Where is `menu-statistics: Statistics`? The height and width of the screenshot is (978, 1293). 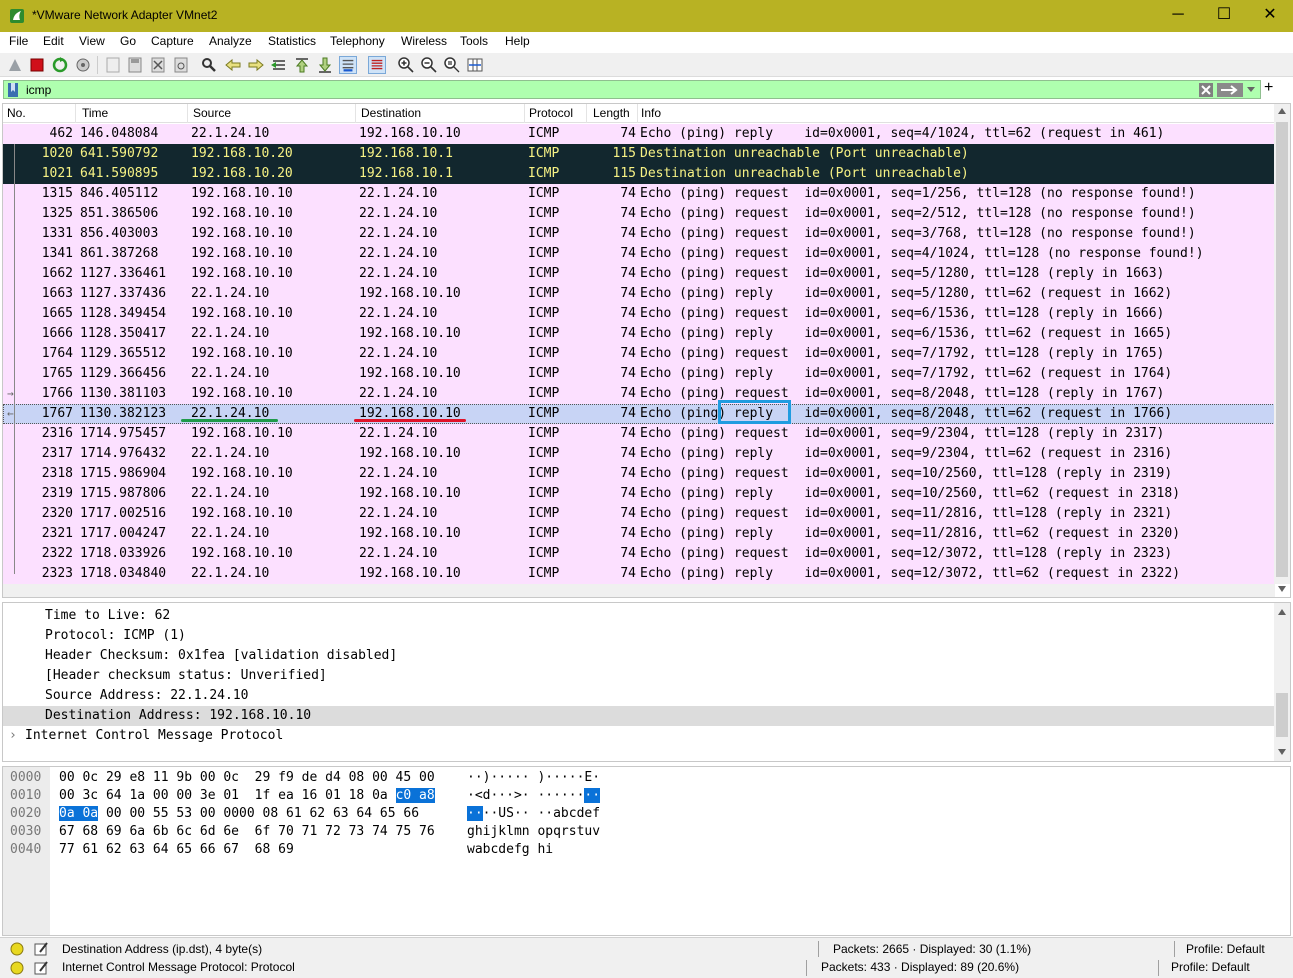 menu-statistics: Statistics is located at coordinates (292, 41).